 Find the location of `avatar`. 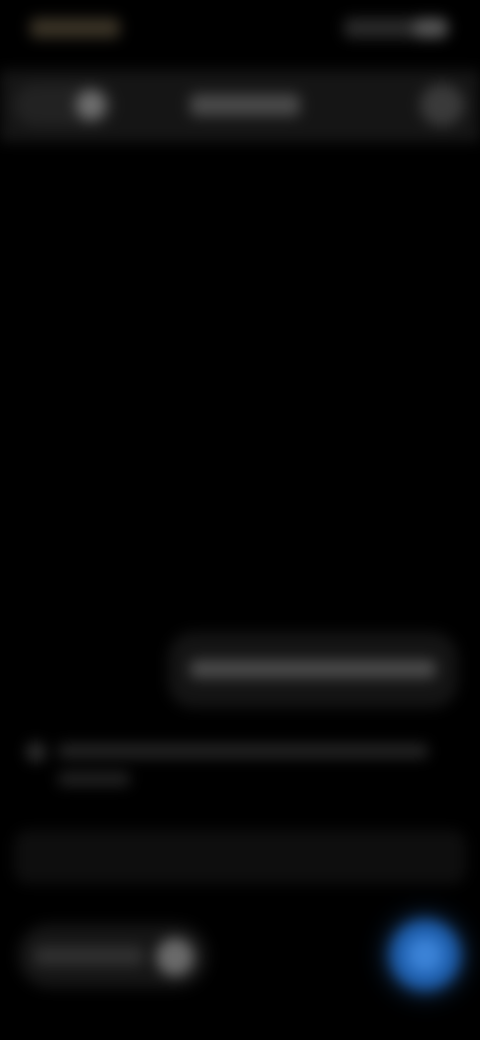

avatar is located at coordinates (91, 105).